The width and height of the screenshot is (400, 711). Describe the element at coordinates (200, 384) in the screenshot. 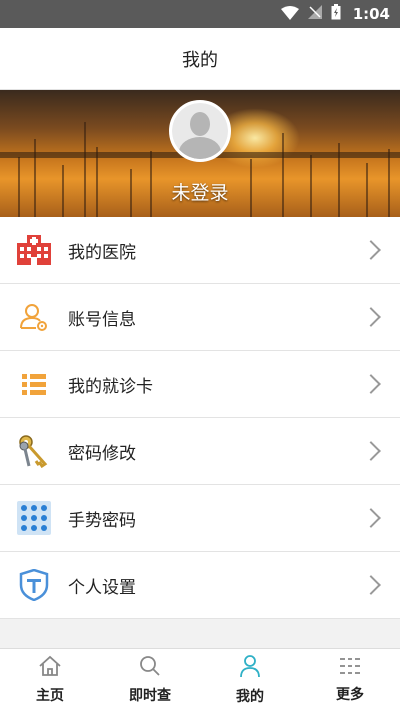

I see `menu-item-my-medical-card: 我的就诊卡` at that location.